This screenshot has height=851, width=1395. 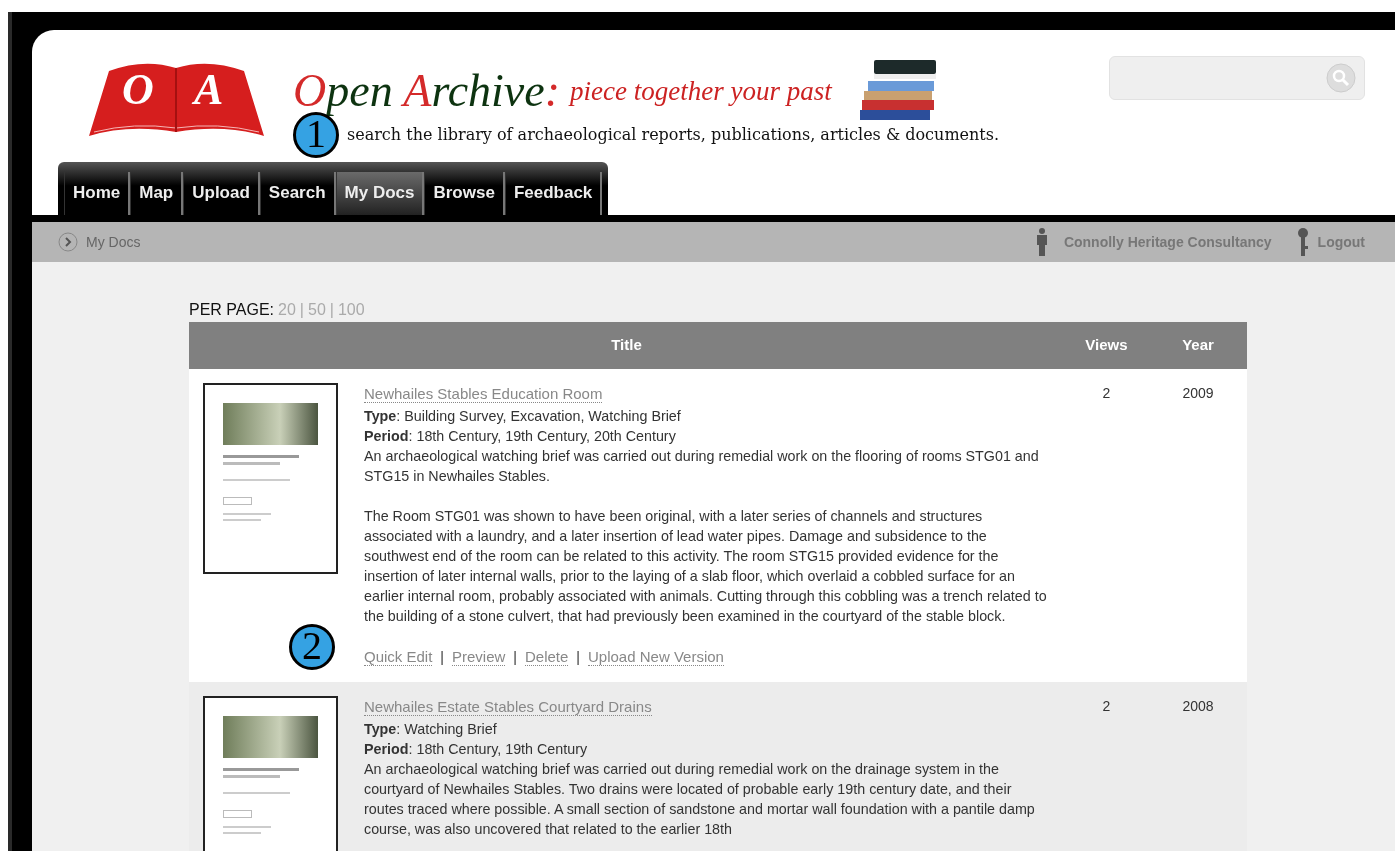 I want to click on column-header: Views, so click(x=1106, y=345).